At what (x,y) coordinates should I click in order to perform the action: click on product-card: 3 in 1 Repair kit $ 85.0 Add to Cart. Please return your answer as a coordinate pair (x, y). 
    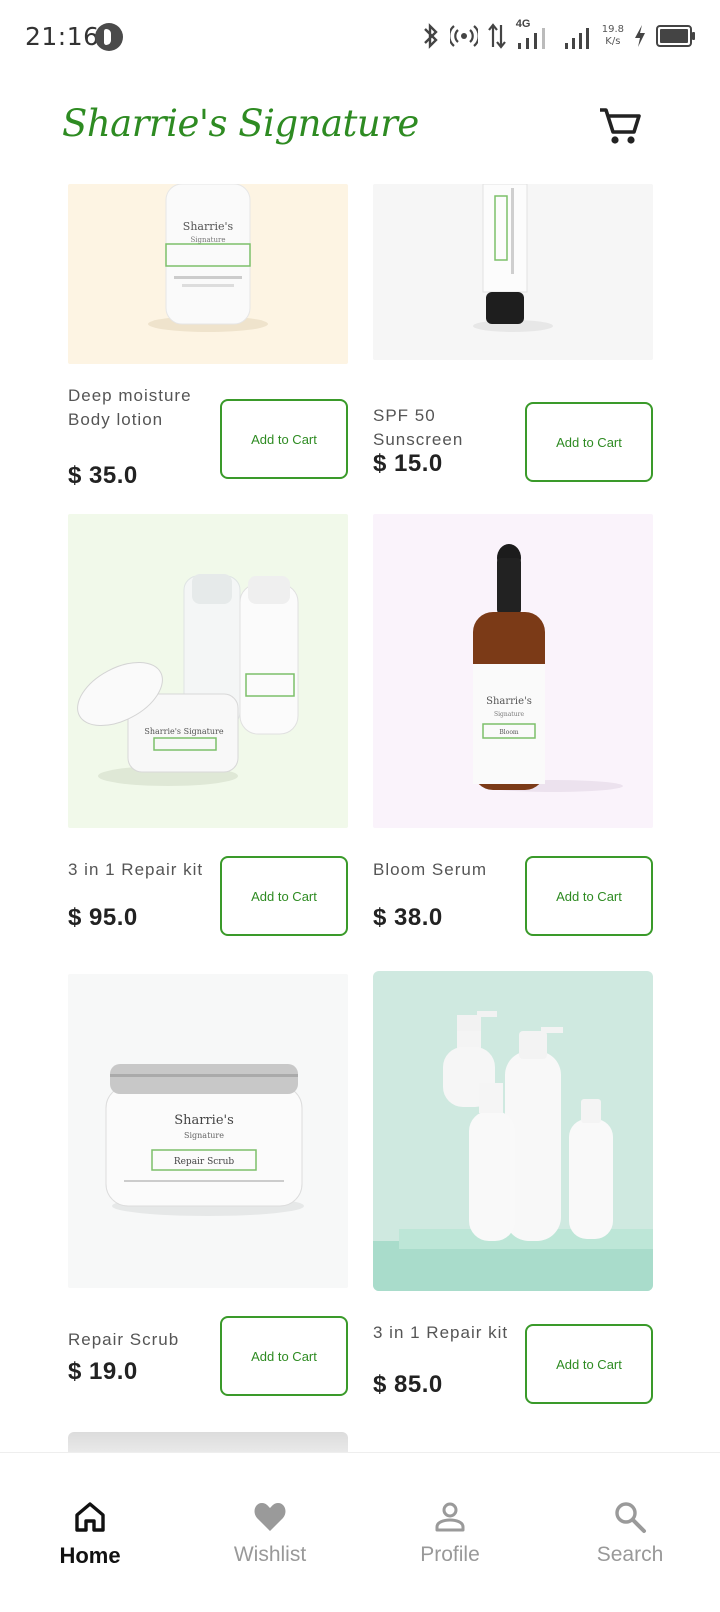
    Looking at the image, I should click on (513, 1187).